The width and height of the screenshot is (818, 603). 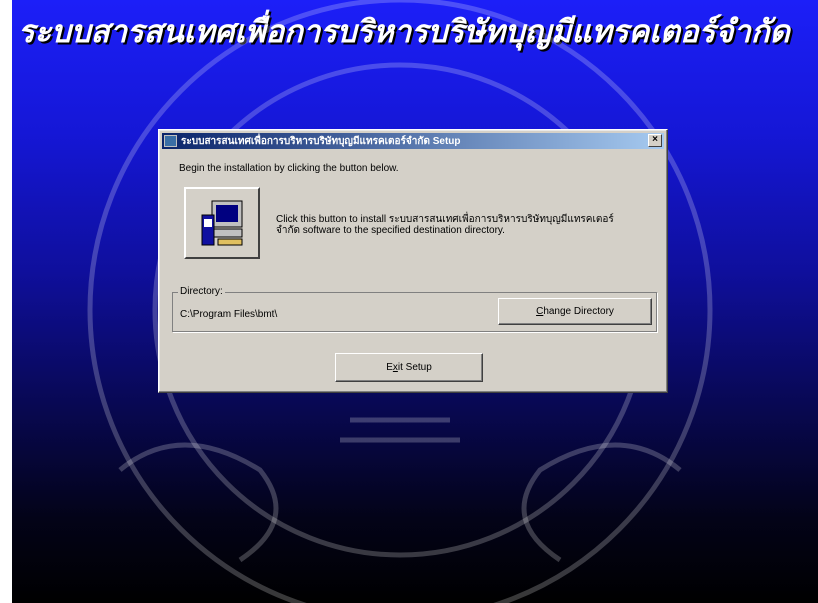 I want to click on computer-install-icon, so click(x=222, y=223).